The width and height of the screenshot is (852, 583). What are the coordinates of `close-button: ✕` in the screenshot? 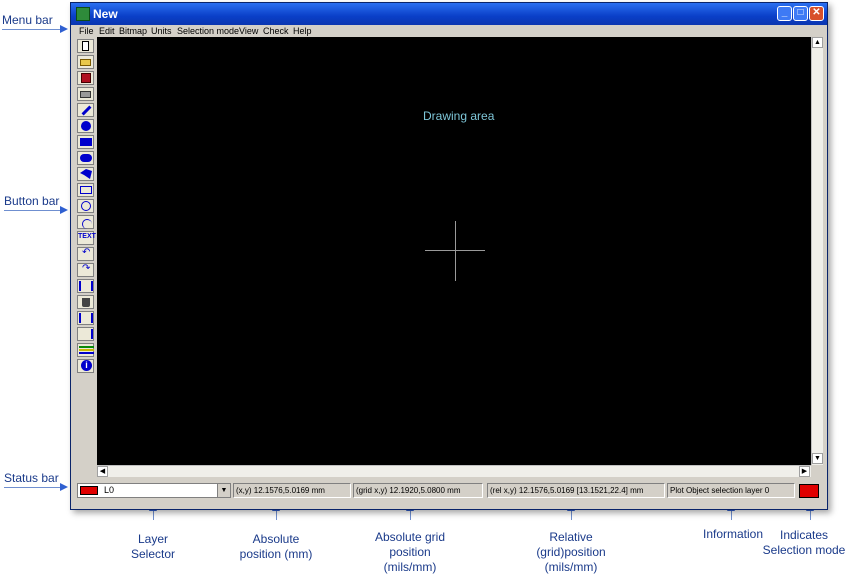 It's located at (816, 13).